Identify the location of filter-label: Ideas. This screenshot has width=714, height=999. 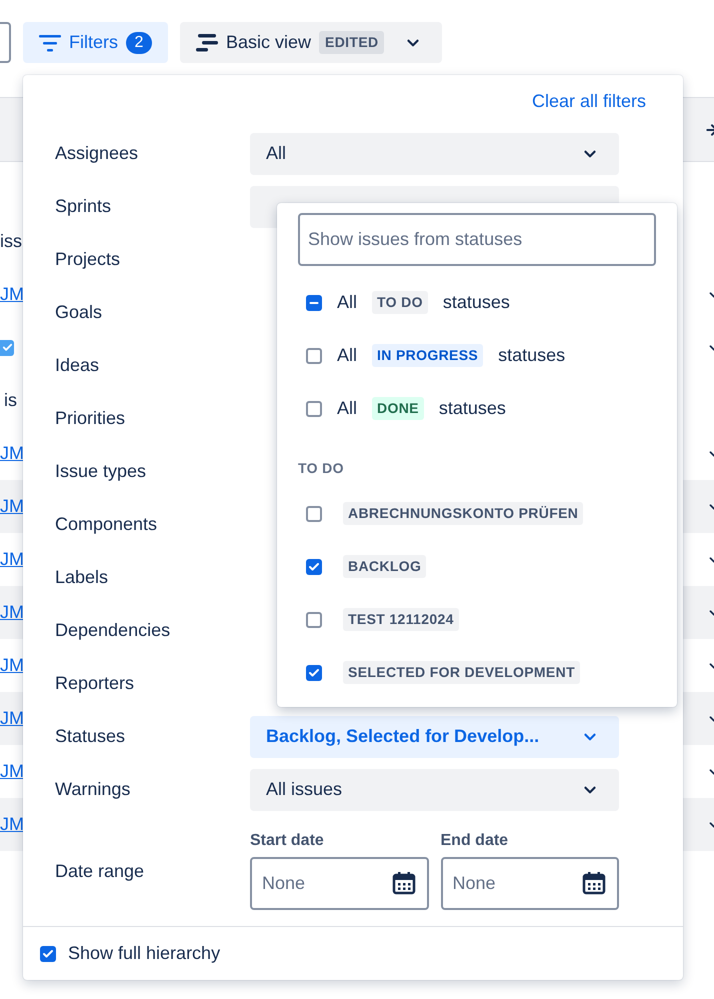
(77, 365).